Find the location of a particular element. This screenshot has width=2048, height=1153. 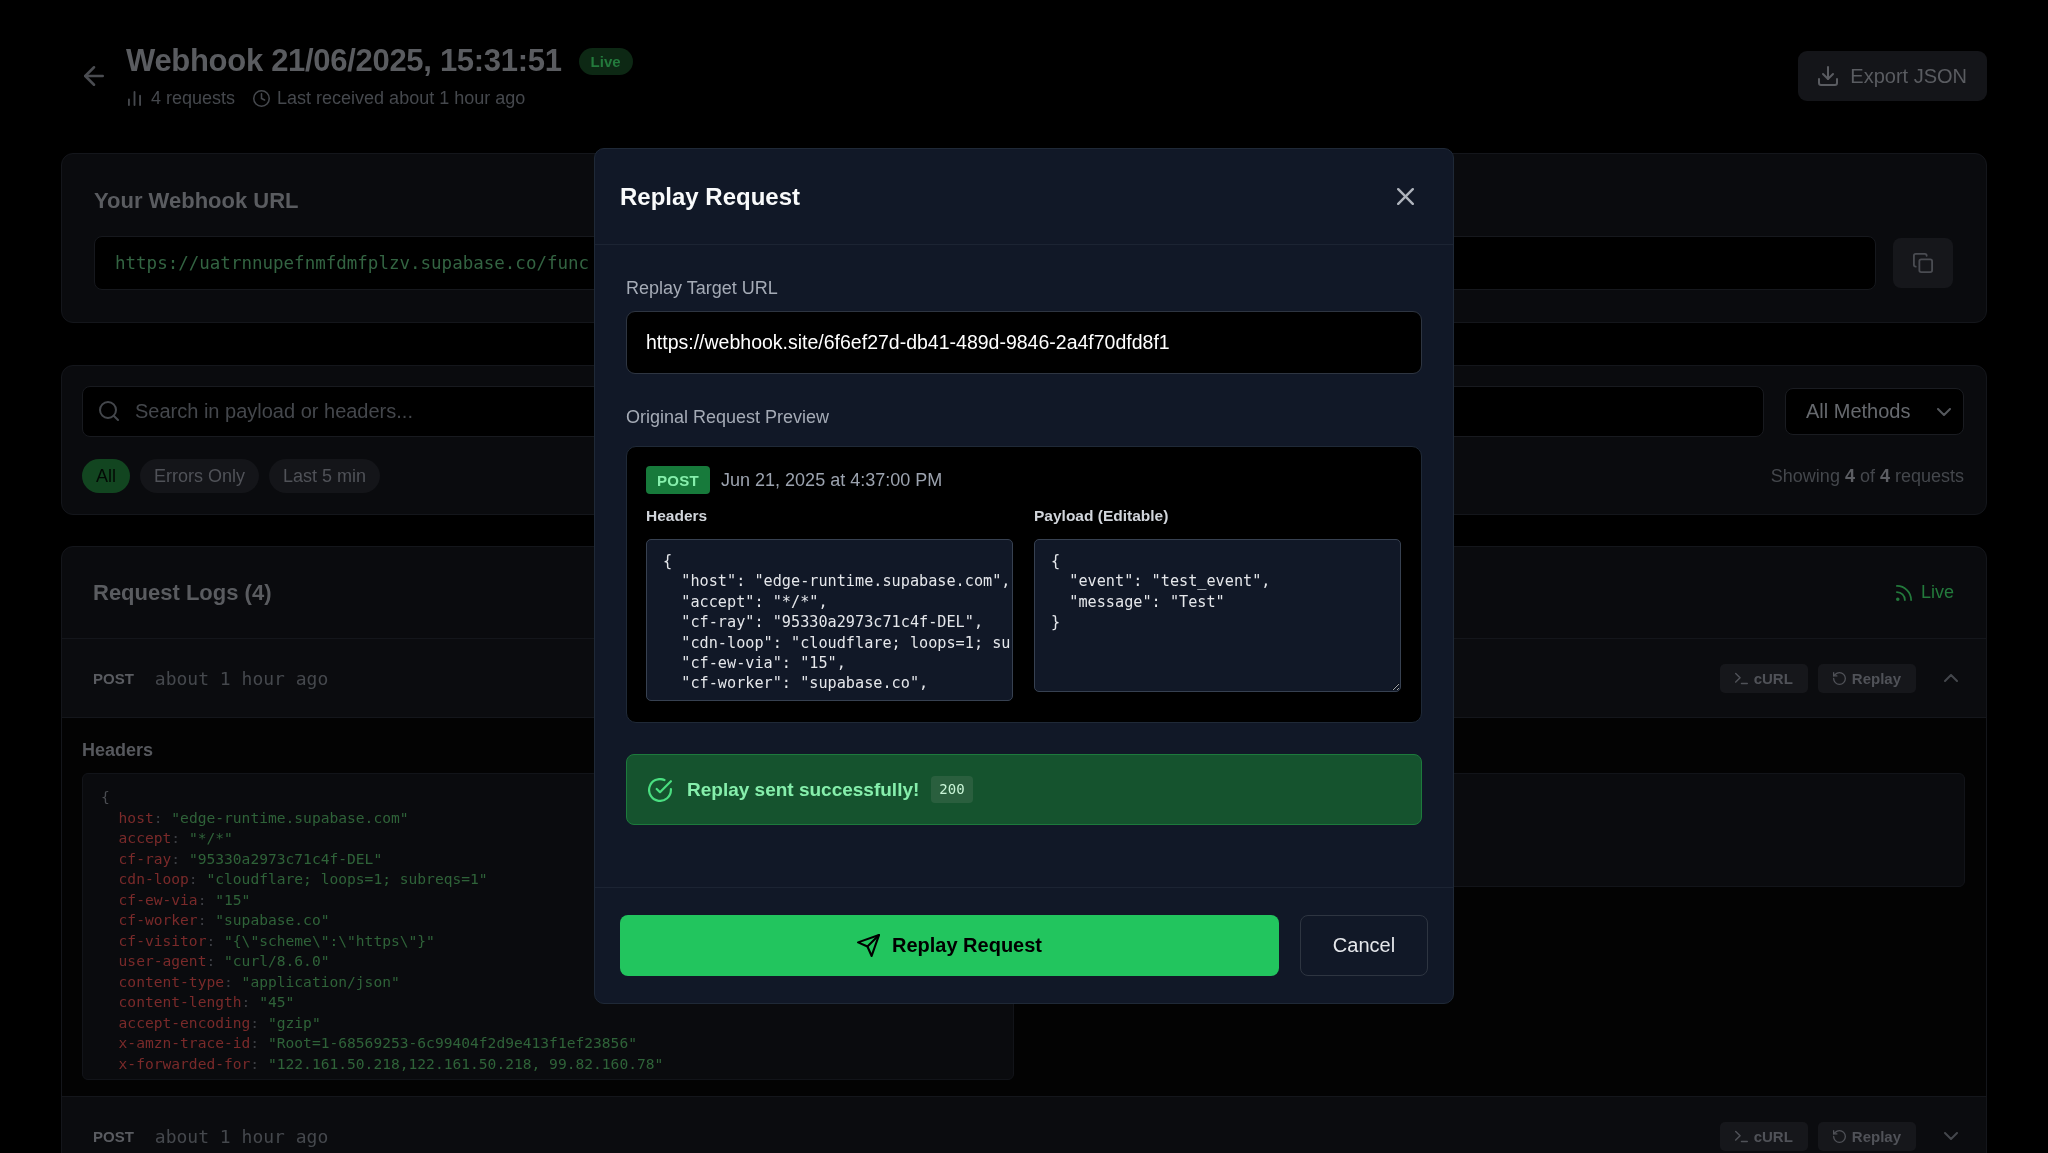

card-title: Your Webhook URL is located at coordinates (196, 201).